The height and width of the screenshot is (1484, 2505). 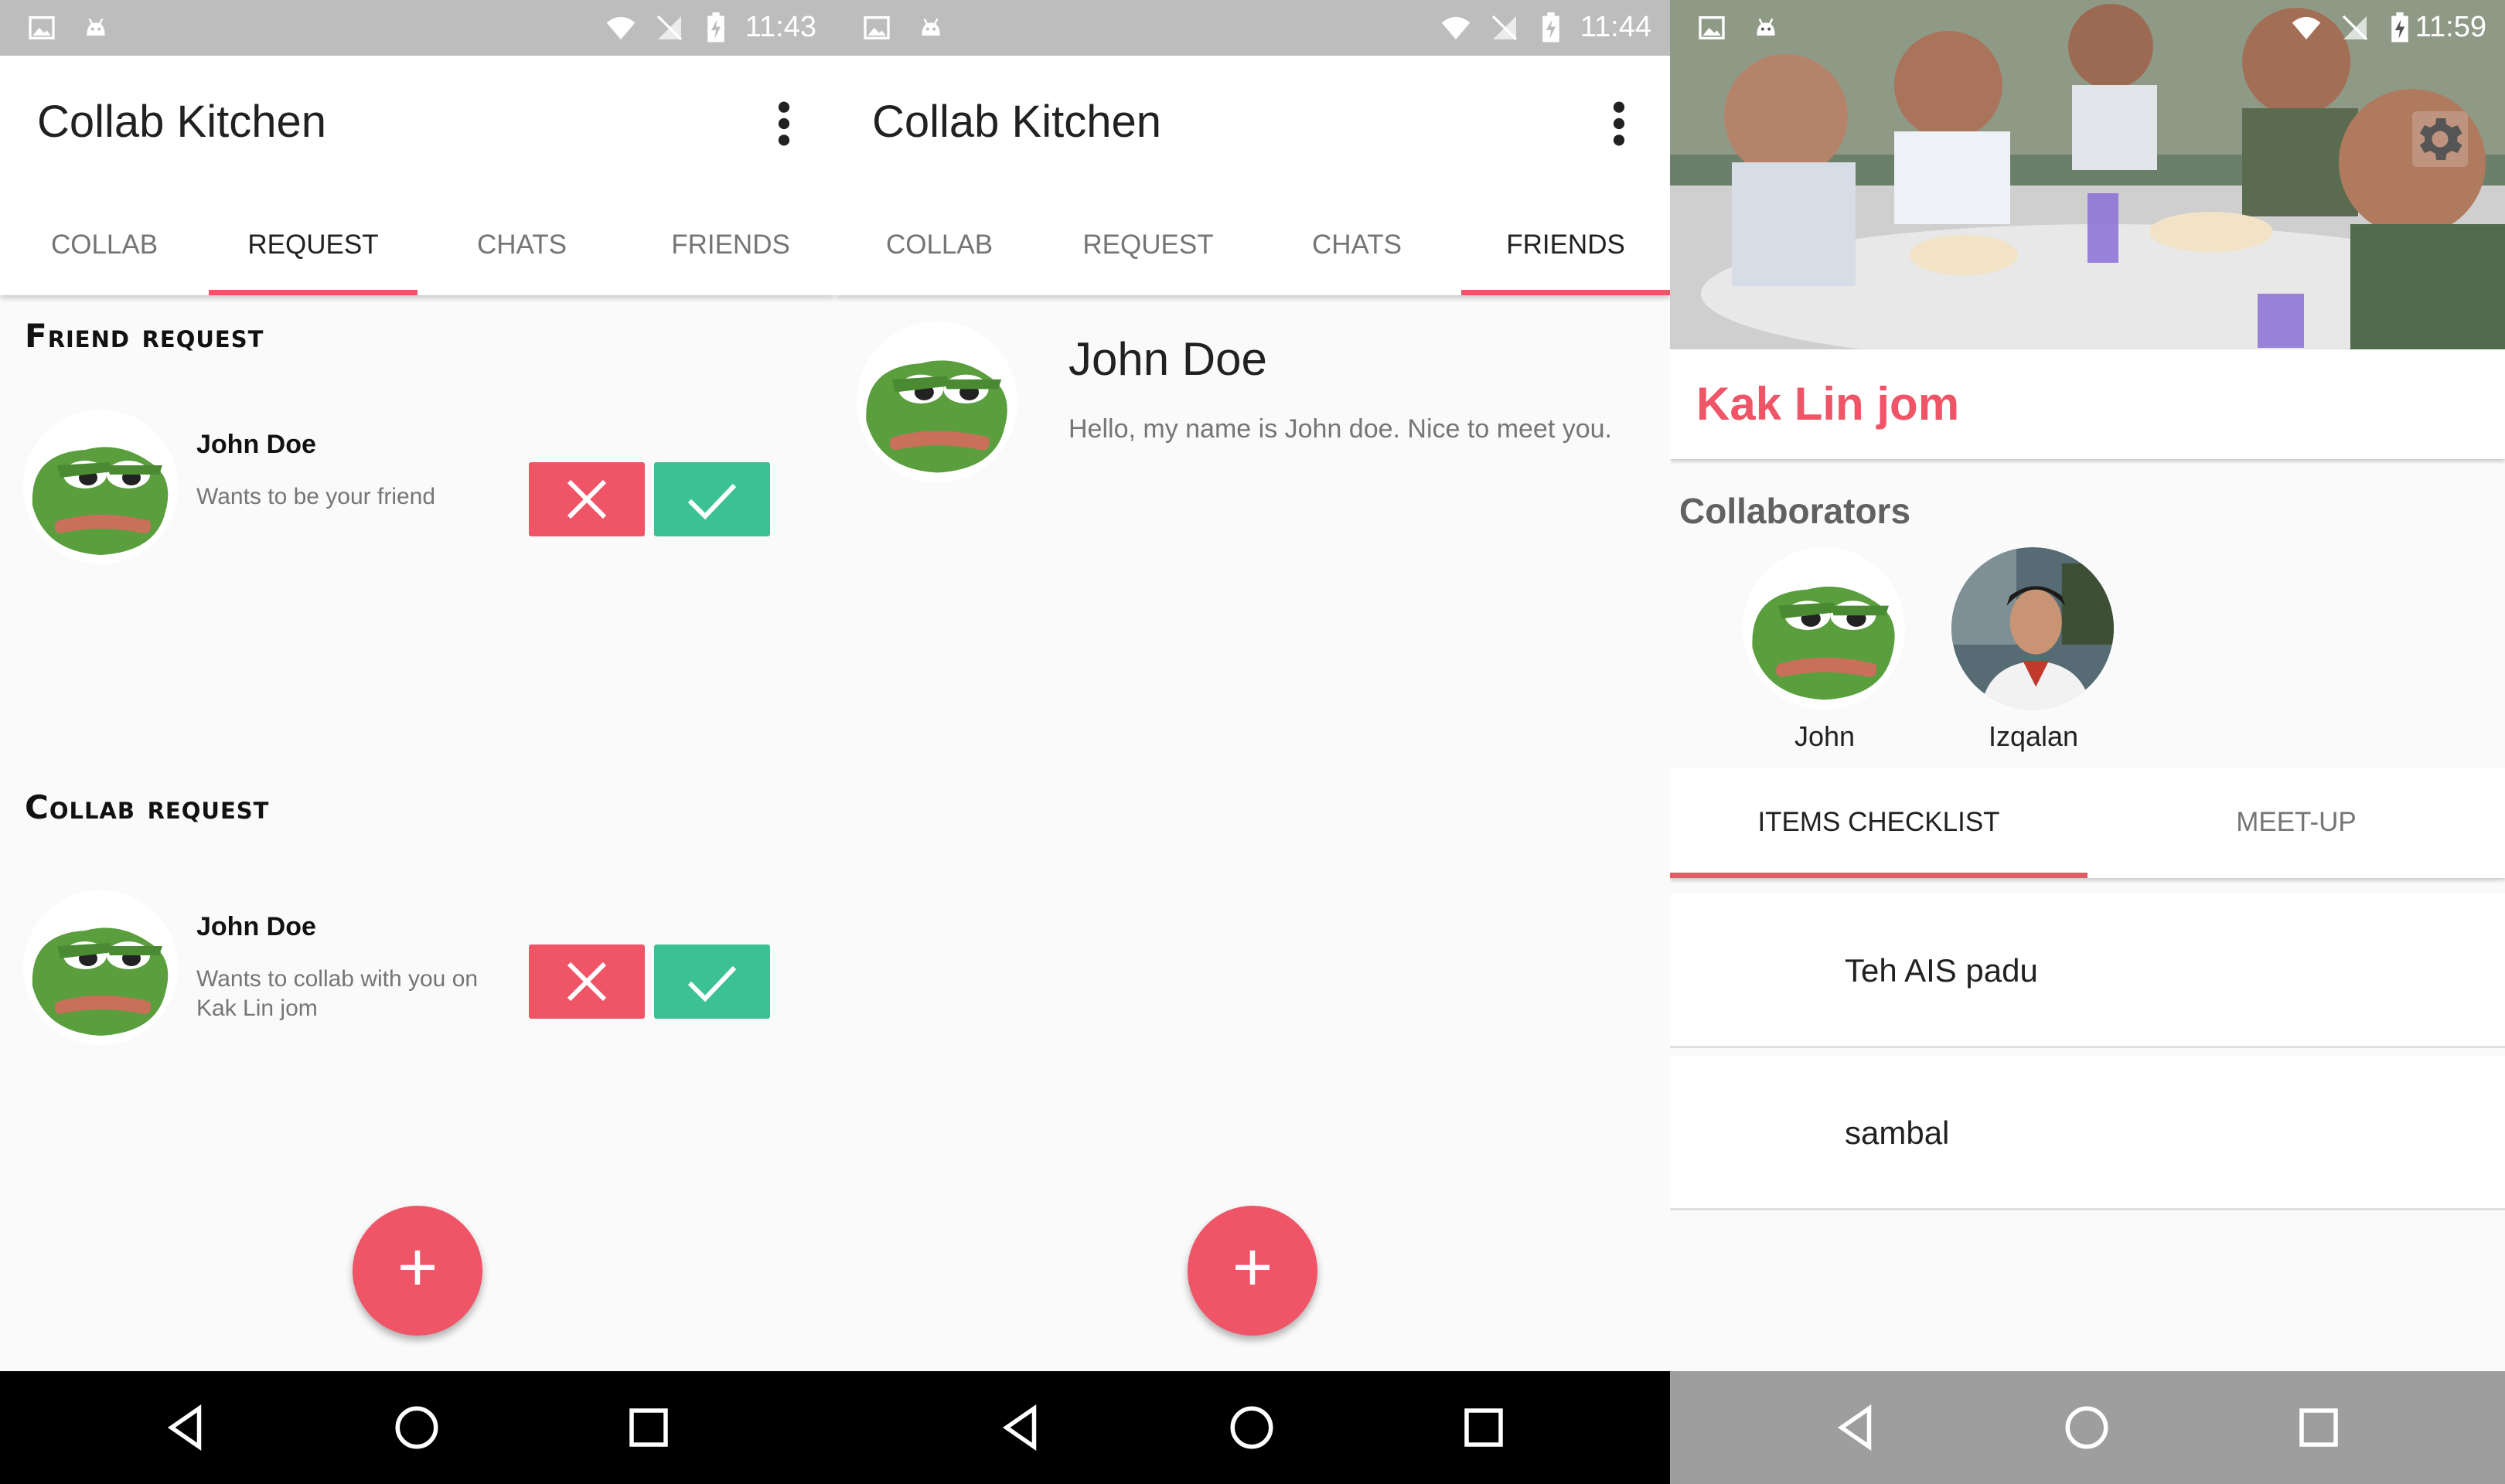 What do you see at coordinates (1828, 404) in the screenshot?
I see `collab-title: Kak Lin jom` at bounding box center [1828, 404].